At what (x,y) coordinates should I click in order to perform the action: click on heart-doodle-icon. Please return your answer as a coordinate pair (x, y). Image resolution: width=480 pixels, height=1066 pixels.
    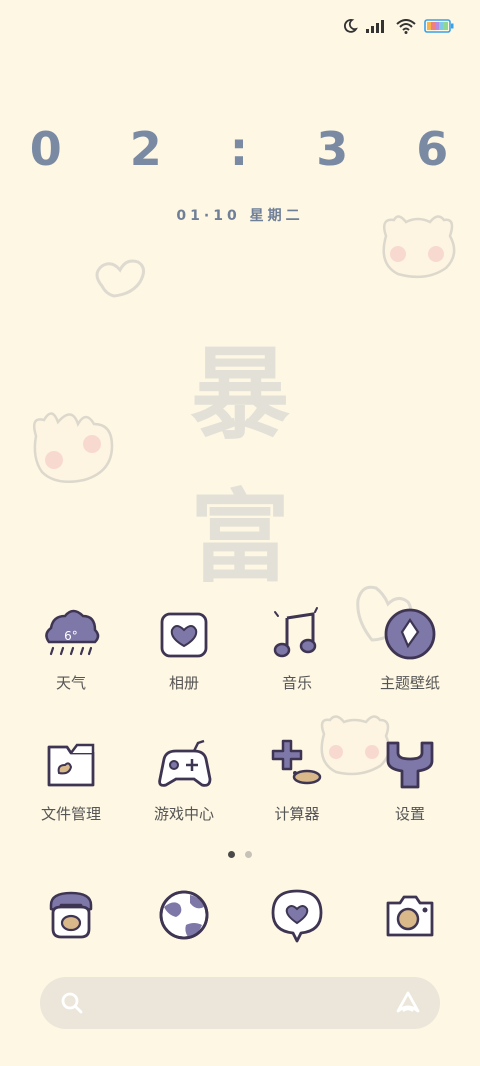
    Looking at the image, I should click on (120, 278).